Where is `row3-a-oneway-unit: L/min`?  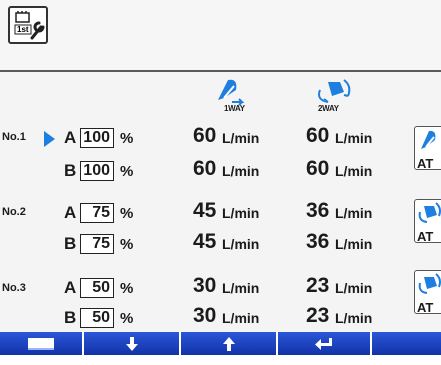
row3-a-oneway-unit: L/min is located at coordinates (241, 288).